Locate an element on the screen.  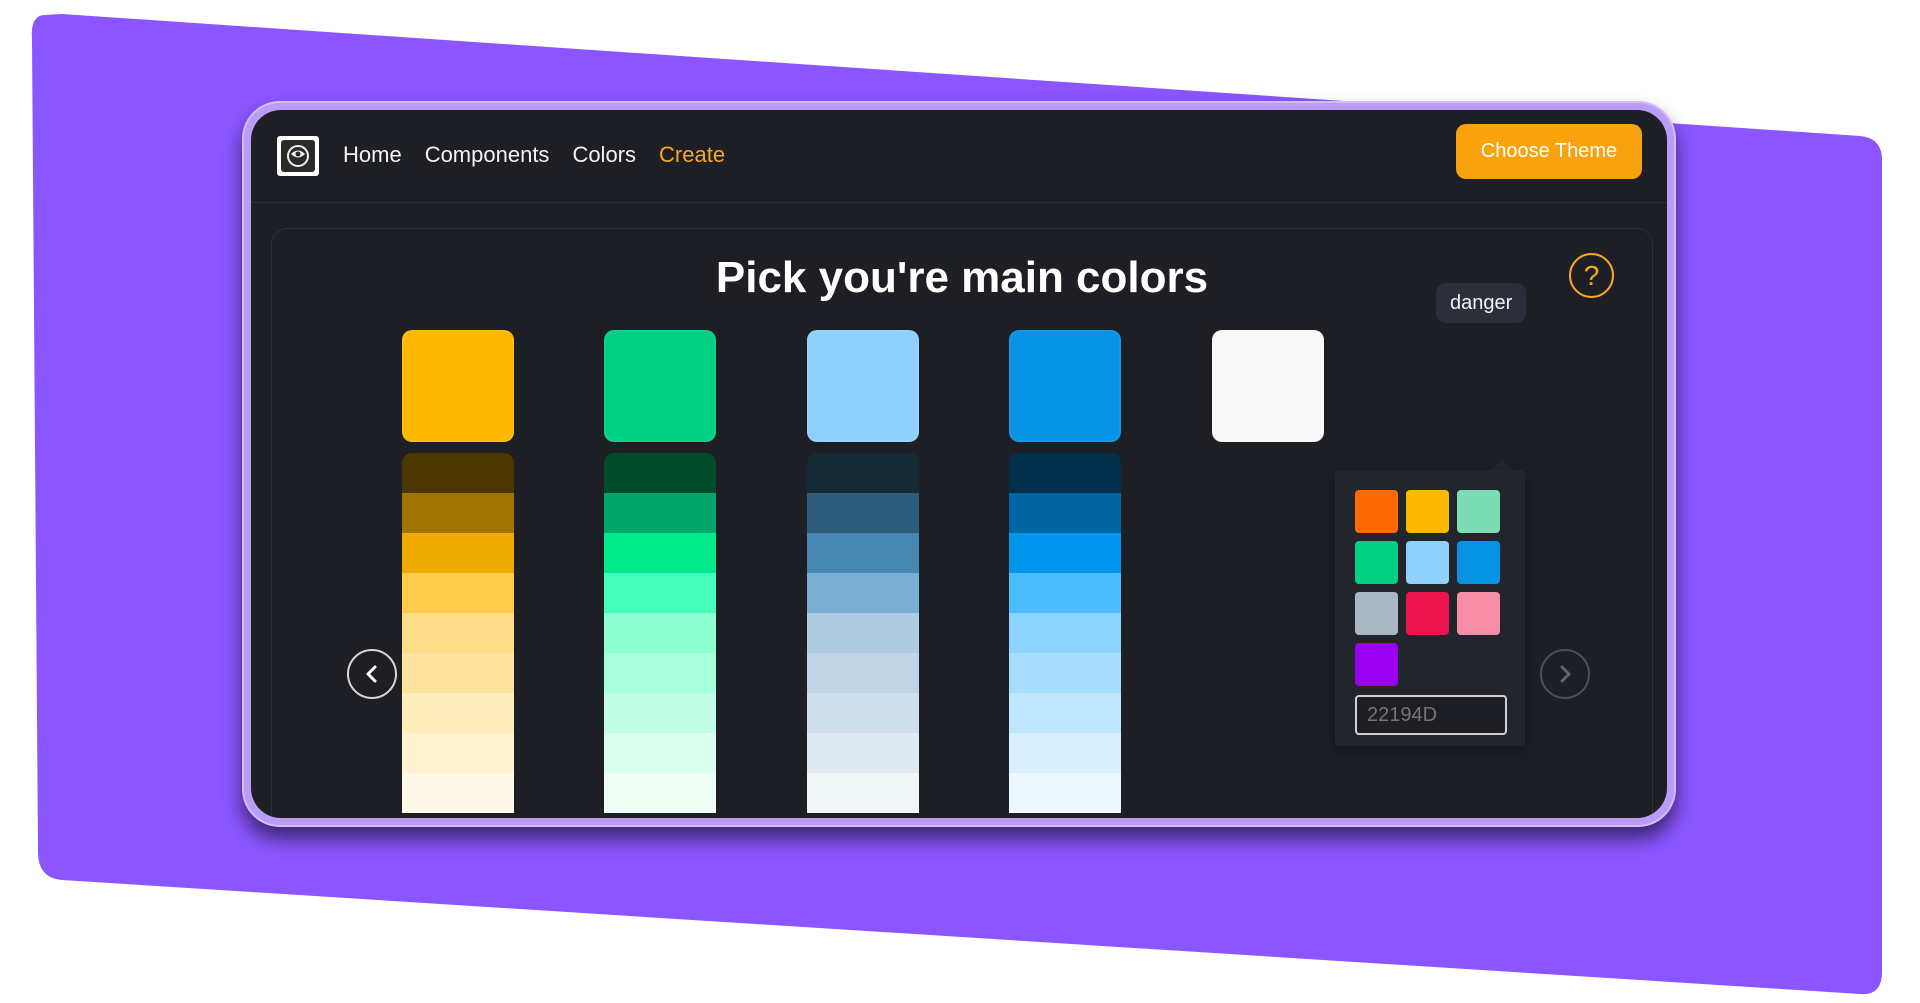
help-icon: ? is located at coordinates (1591, 275).